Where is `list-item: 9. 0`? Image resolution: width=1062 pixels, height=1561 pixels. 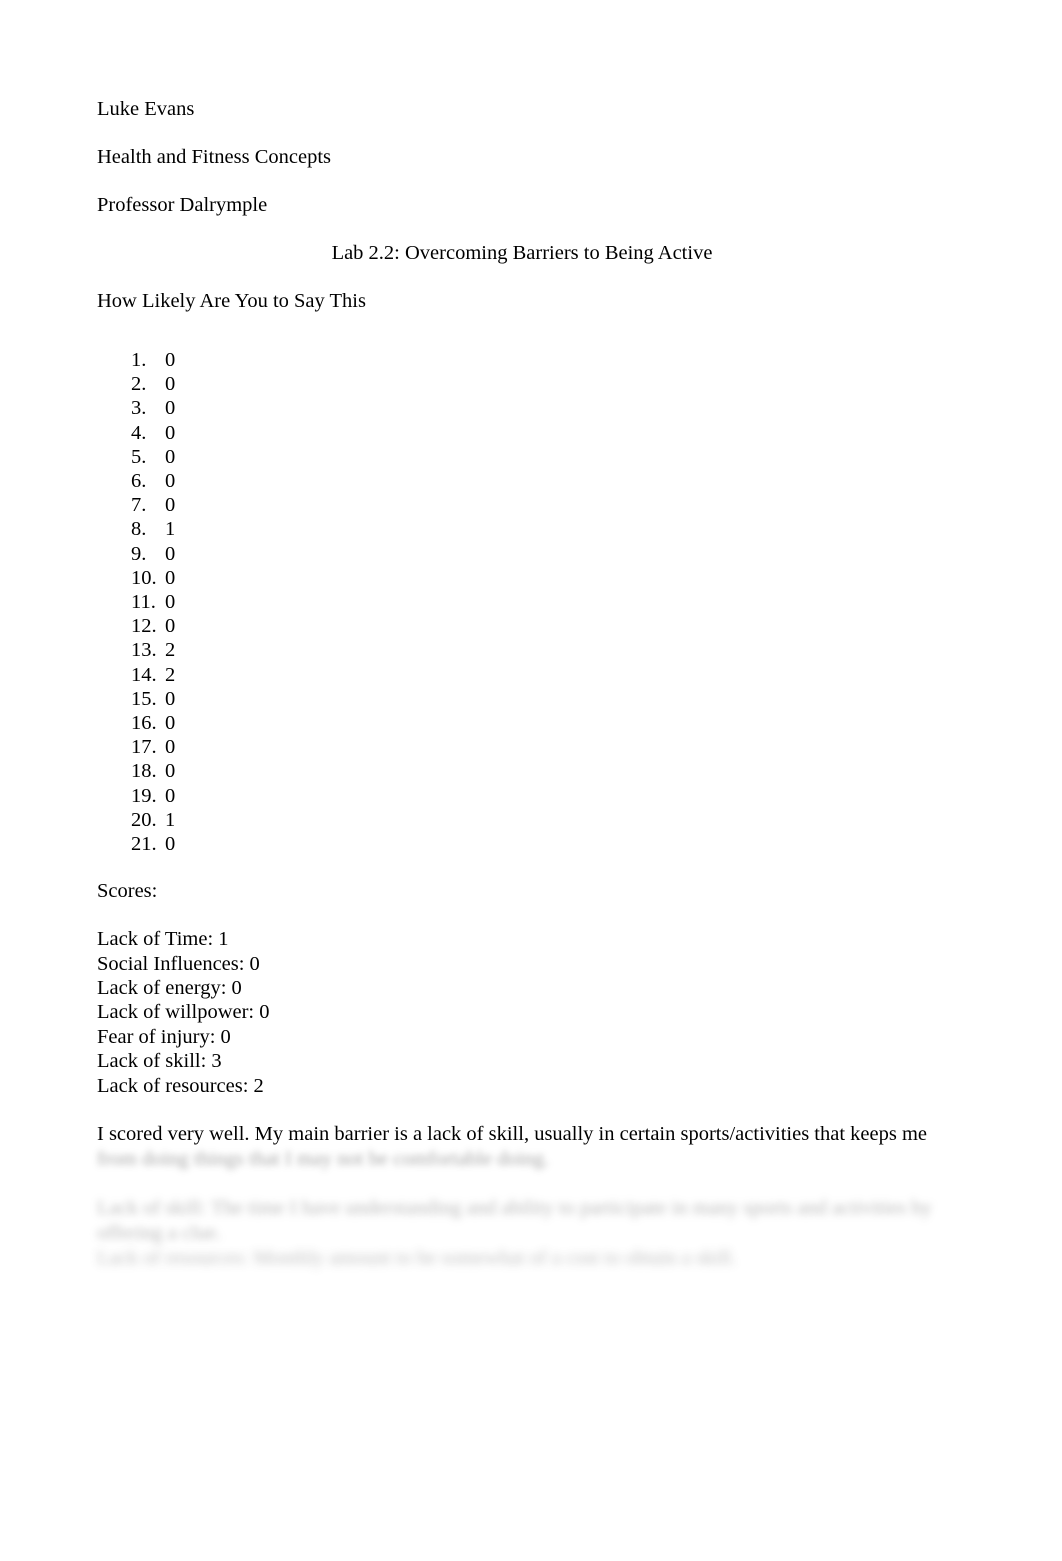 list-item: 9. 0 is located at coordinates (522, 554).